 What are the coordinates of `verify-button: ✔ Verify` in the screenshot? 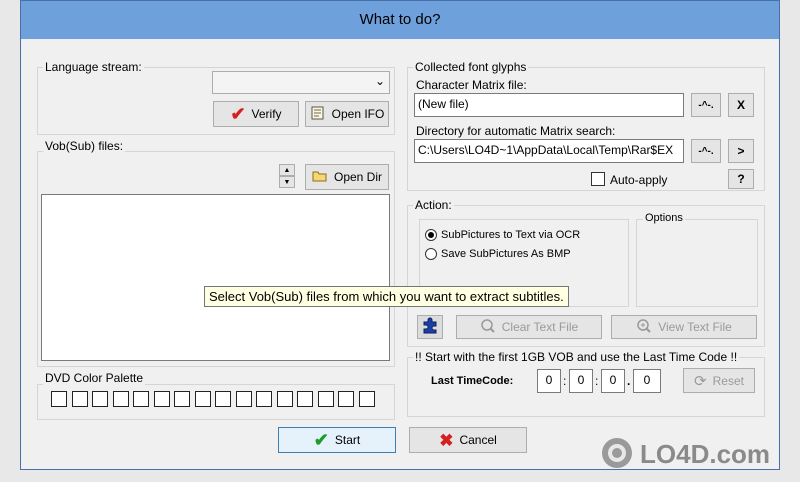 It's located at (256, 114).